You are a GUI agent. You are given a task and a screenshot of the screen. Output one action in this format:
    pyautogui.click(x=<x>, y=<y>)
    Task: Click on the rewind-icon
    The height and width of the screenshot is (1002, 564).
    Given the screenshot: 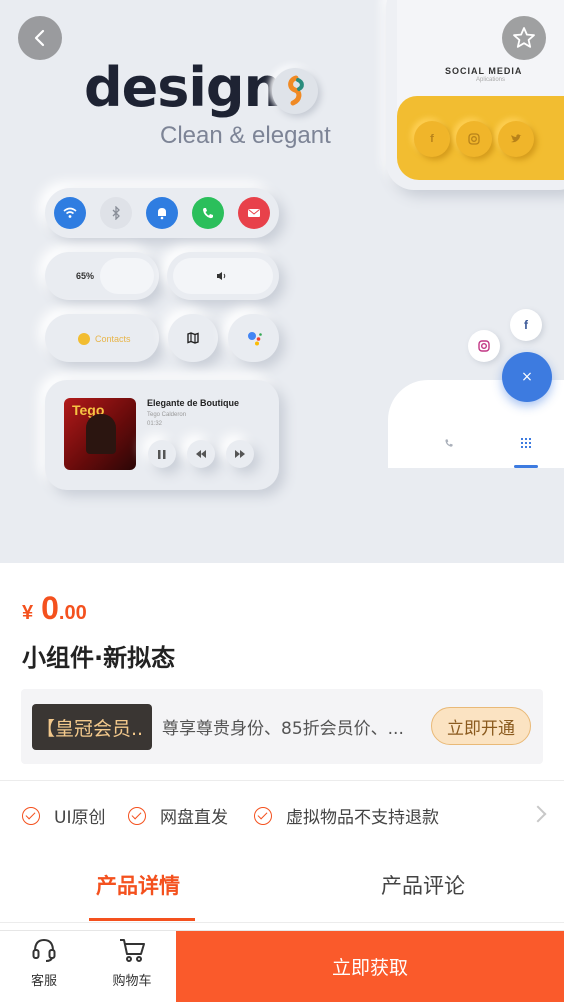 What is the action you would take?
    pyautogui.click(x=201, y=454)
    